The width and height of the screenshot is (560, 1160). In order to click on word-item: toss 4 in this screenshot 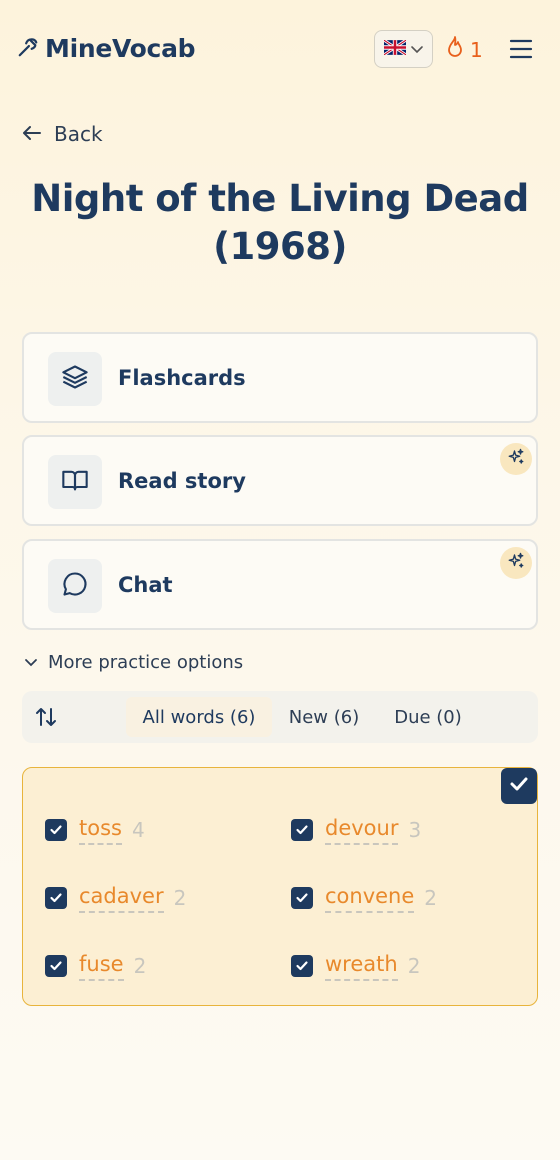, I will do `click(95, 830)`.